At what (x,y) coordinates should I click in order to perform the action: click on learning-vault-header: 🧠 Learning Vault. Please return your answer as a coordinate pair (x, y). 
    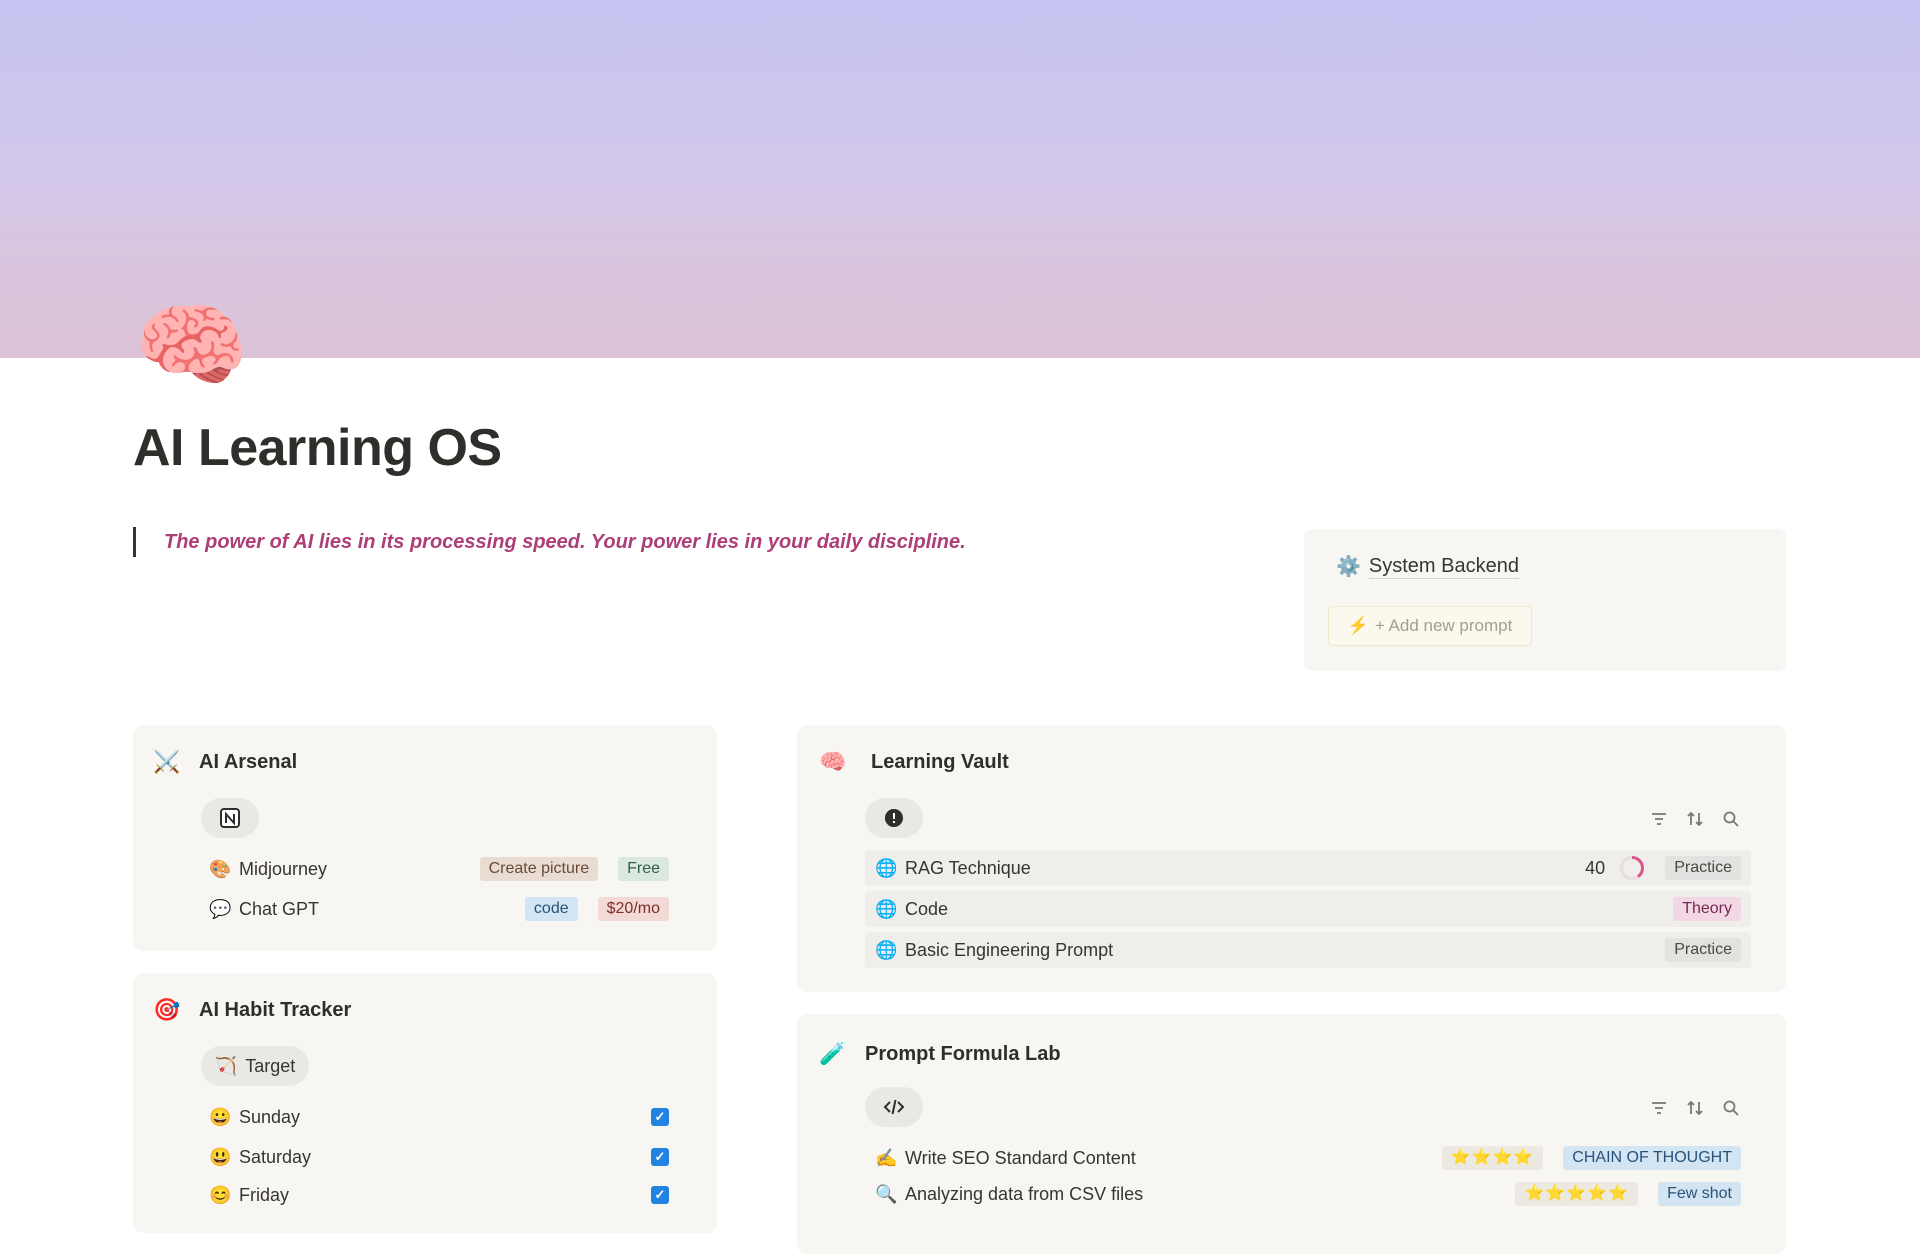
    Looking at the image, I should click on (914, 762).